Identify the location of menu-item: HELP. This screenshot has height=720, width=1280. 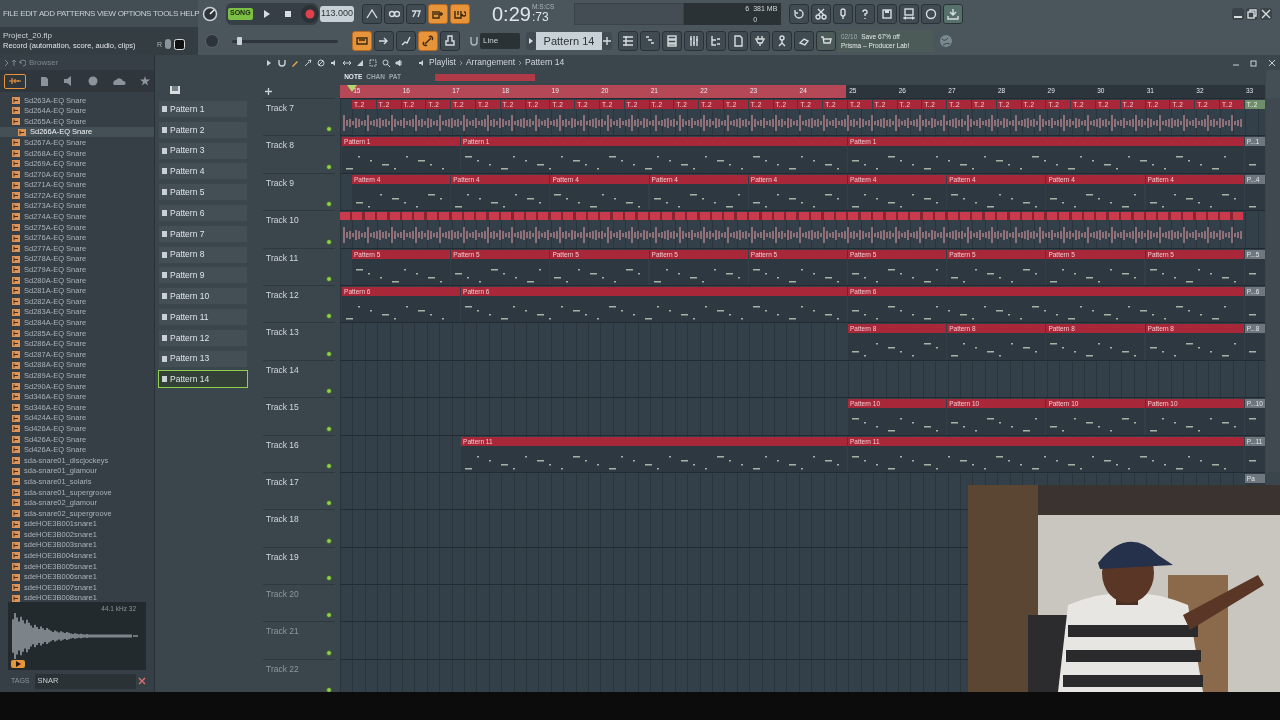
(190, 13).